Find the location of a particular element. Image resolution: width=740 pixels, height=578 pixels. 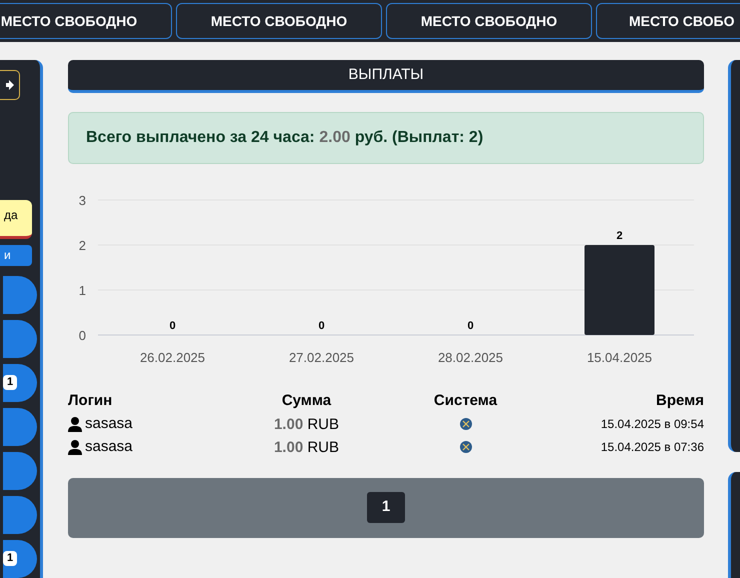

payout-summary: Всего выплачено за 24 часа: 2.00 руб. (Выплат: 2) is located at coordinates (386, 138).